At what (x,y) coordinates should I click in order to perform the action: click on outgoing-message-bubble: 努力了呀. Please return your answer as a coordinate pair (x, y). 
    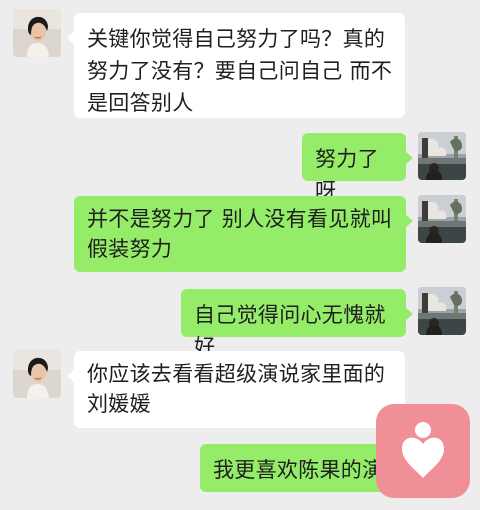
    Looking at the image, I should click on (357, 168).